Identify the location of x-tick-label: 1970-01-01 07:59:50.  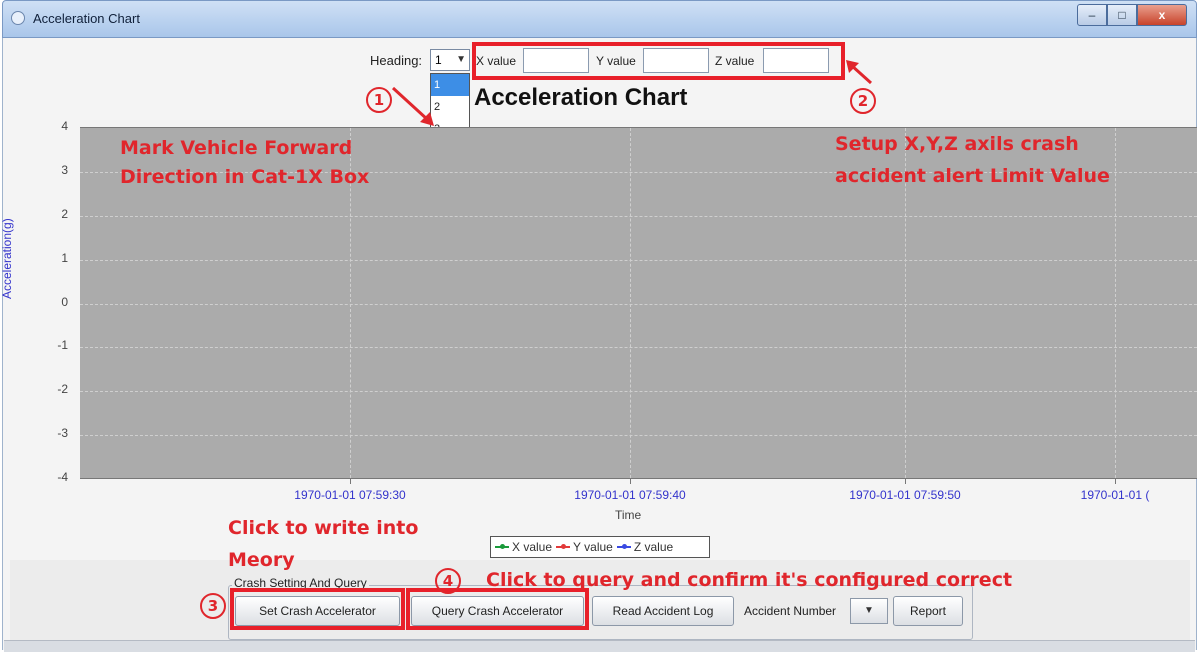
(905, 495).